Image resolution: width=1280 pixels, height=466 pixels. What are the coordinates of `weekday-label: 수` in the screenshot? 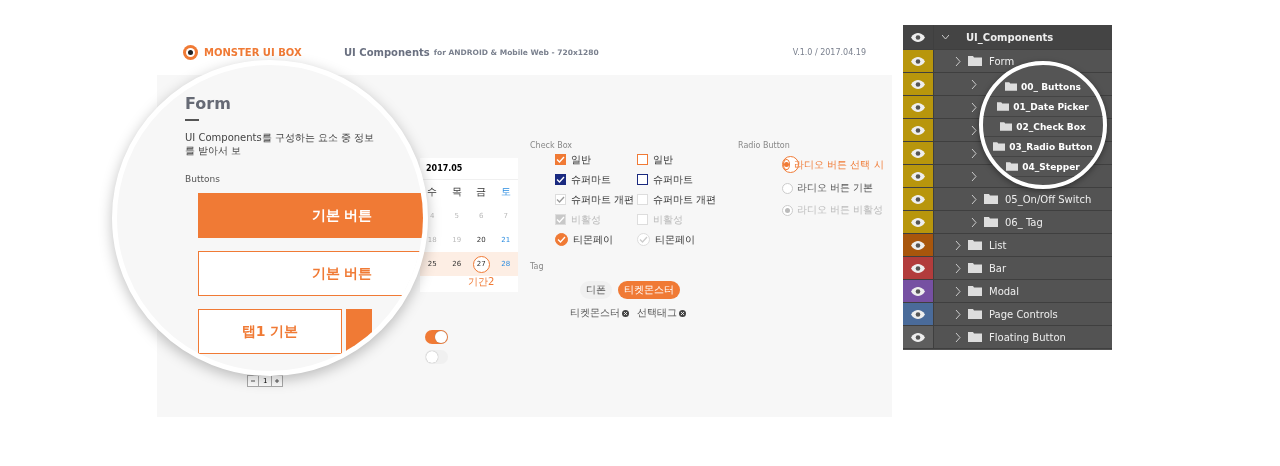 It's located at (432, 192).